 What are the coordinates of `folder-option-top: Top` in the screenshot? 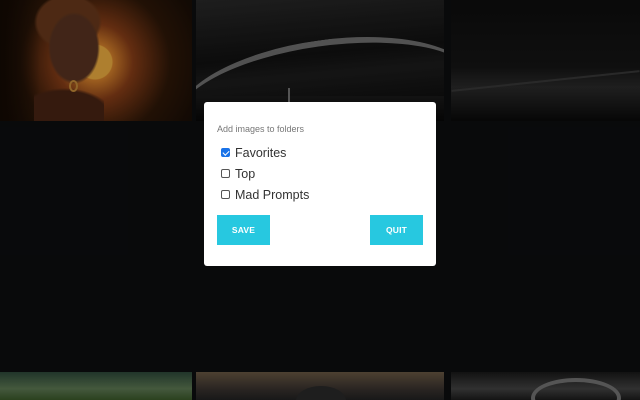 It's located at (322, 173).